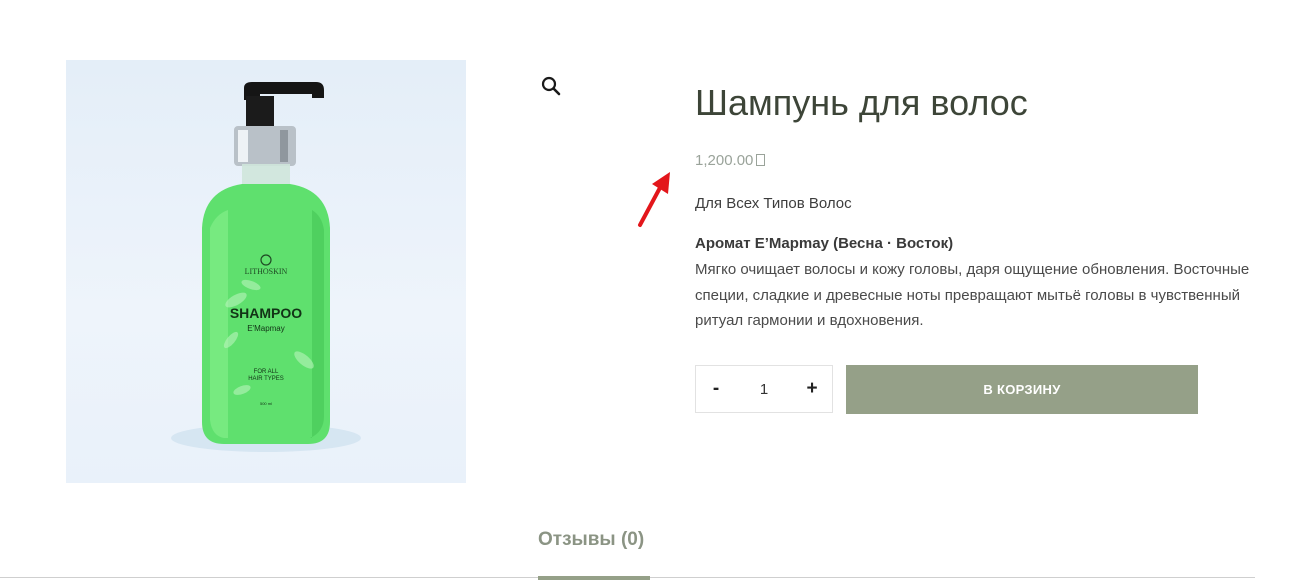  Describe the element at coordinates (266, 379) in the screenshot. I see `bottle-line-2: HAIR TYPES` at that location.